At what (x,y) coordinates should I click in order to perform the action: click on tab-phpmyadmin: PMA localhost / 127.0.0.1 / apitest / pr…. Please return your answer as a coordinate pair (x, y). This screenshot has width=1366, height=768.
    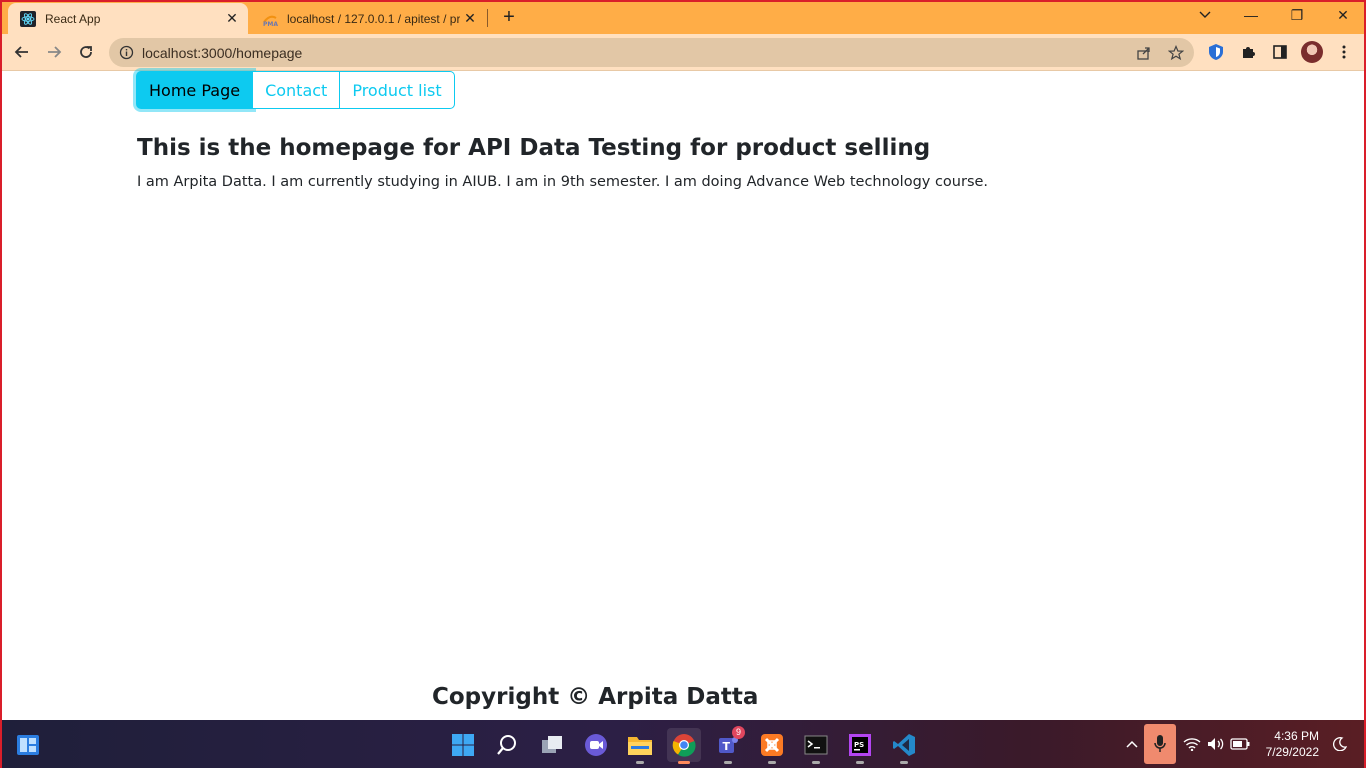
    Looking at the image, I should click on (368, 18).